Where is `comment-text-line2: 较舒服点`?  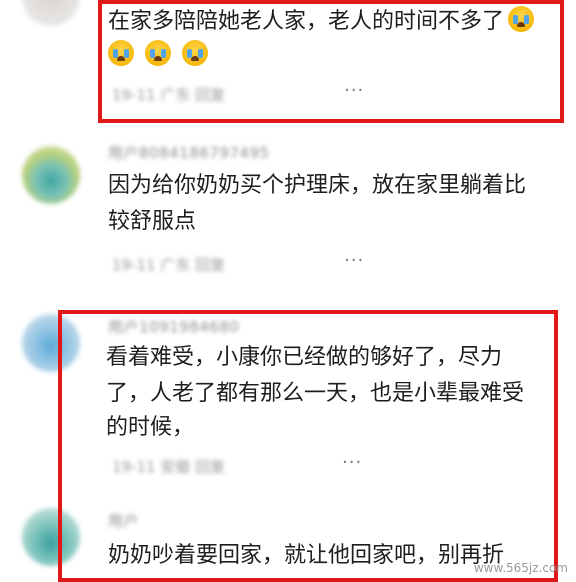
comment-text-line2: 较舒服点 is located at coordinates (152, 221).